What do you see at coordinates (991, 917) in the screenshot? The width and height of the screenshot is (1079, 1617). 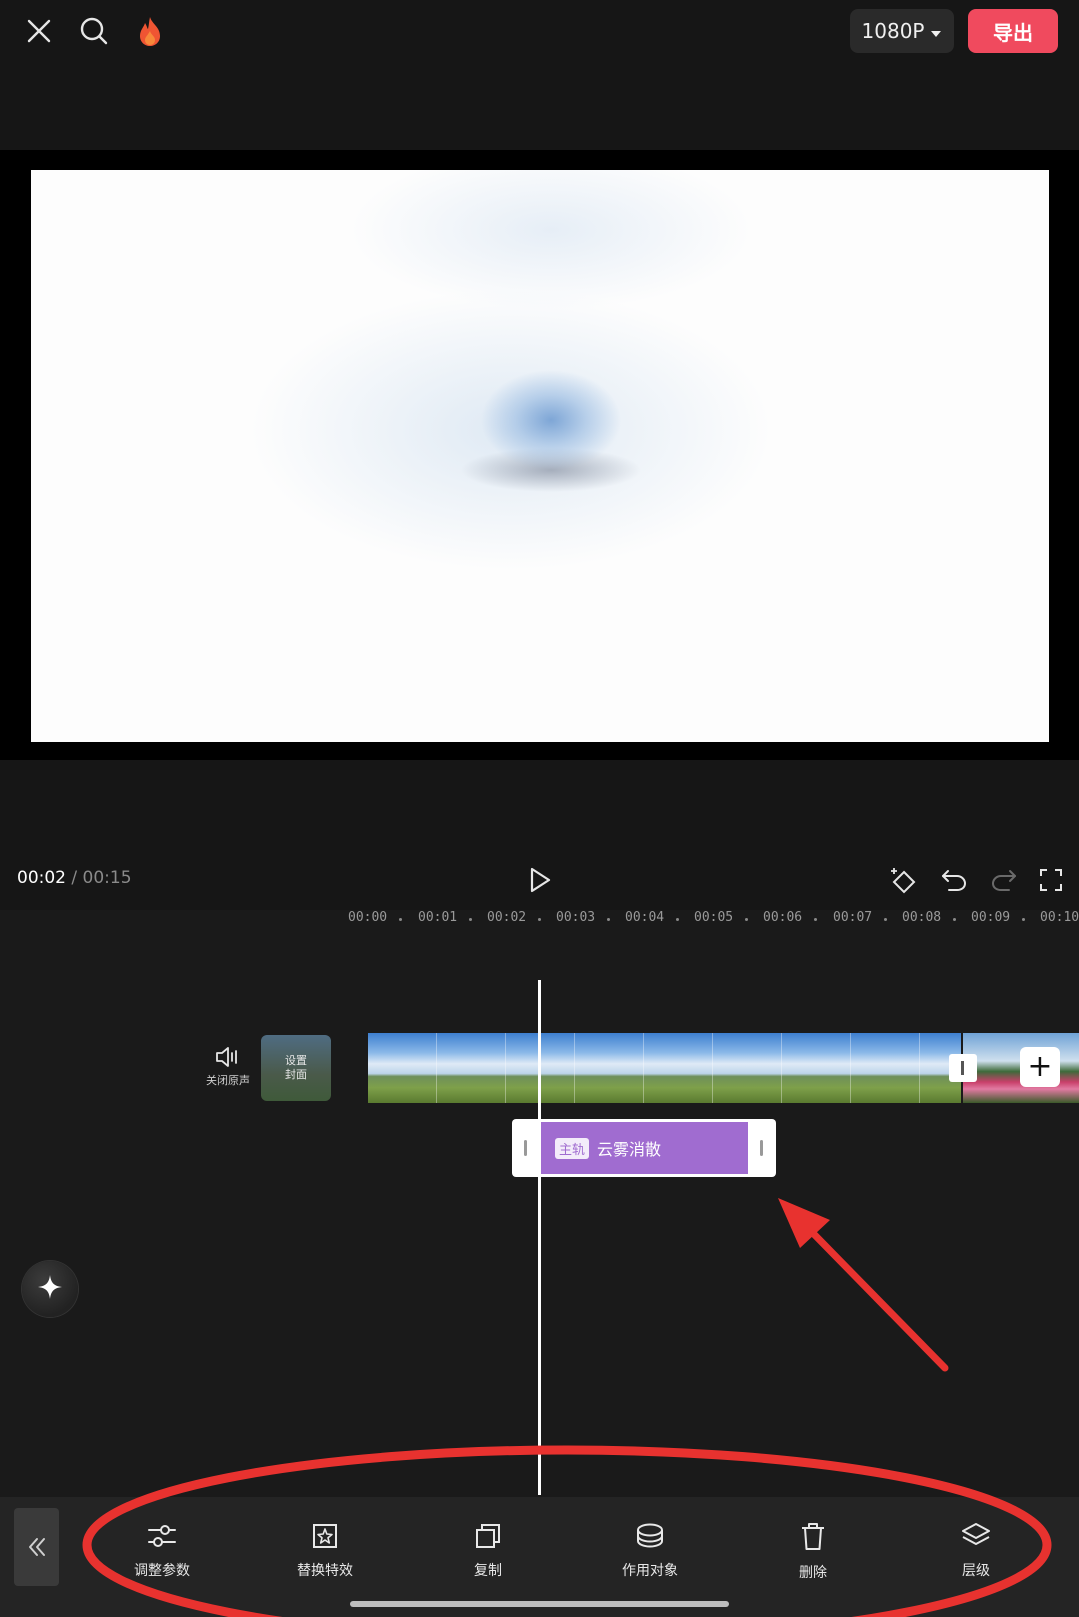 I see `ruler-tick: 00:09` at bounding box center [991, 917].